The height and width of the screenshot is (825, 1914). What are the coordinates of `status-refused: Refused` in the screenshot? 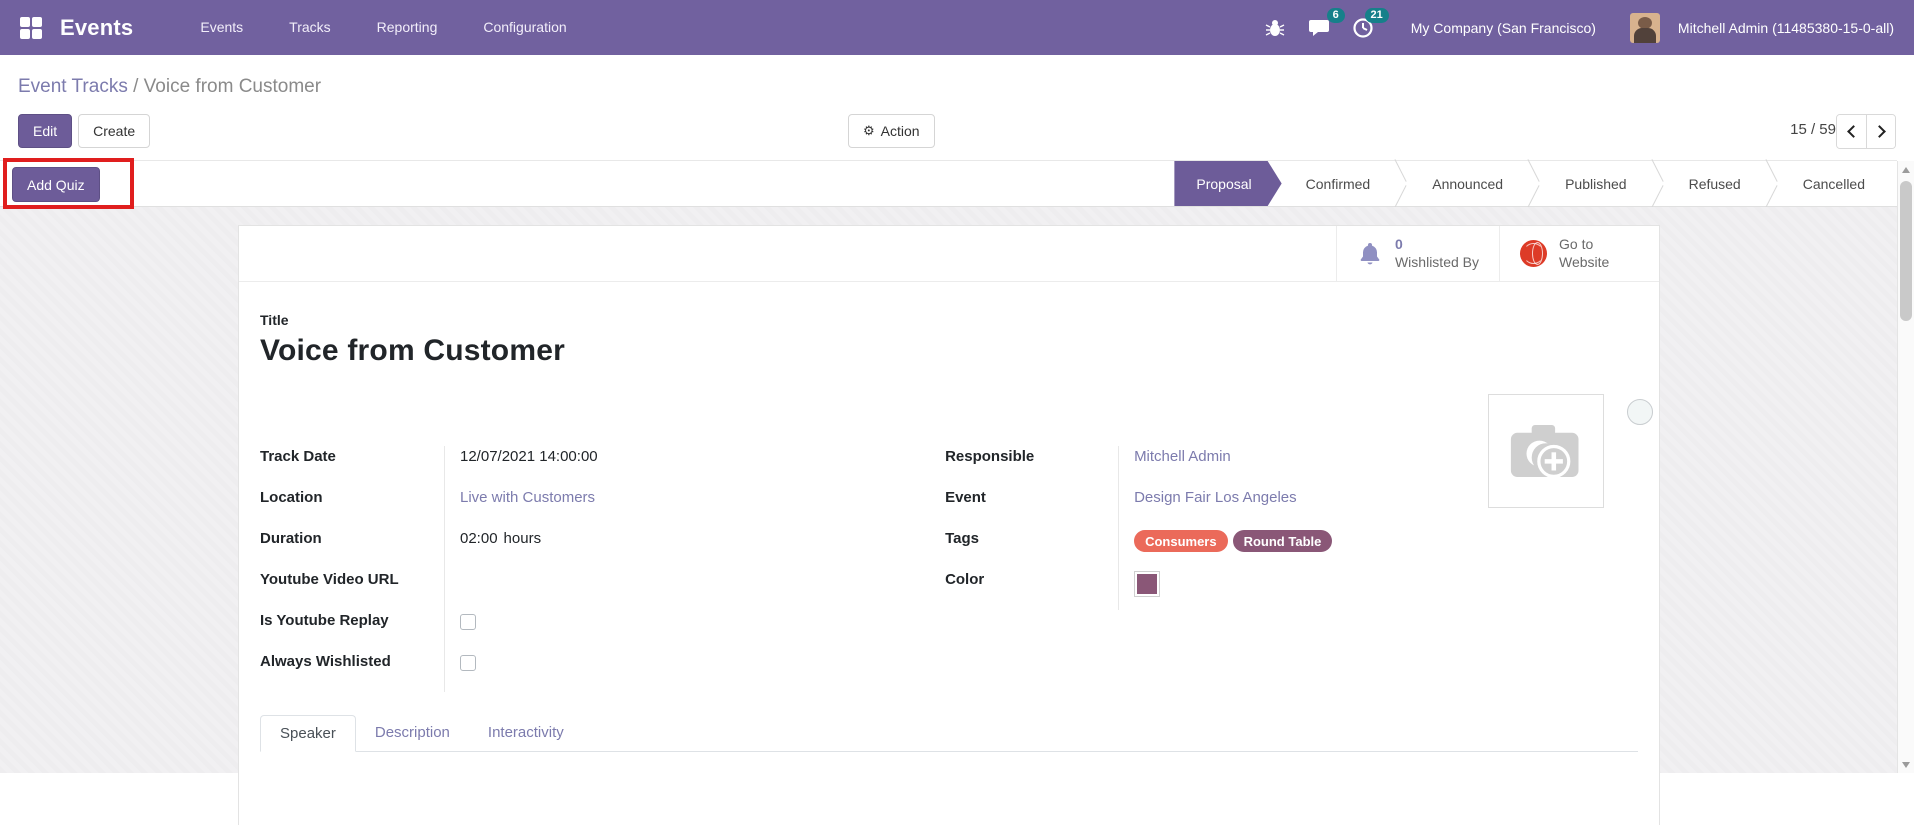 It's located at (1715, 183).